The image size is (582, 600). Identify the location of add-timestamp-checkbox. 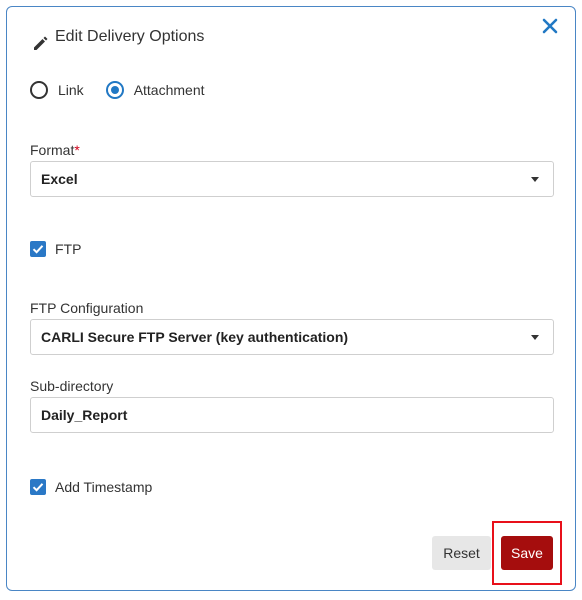
(38, 487).